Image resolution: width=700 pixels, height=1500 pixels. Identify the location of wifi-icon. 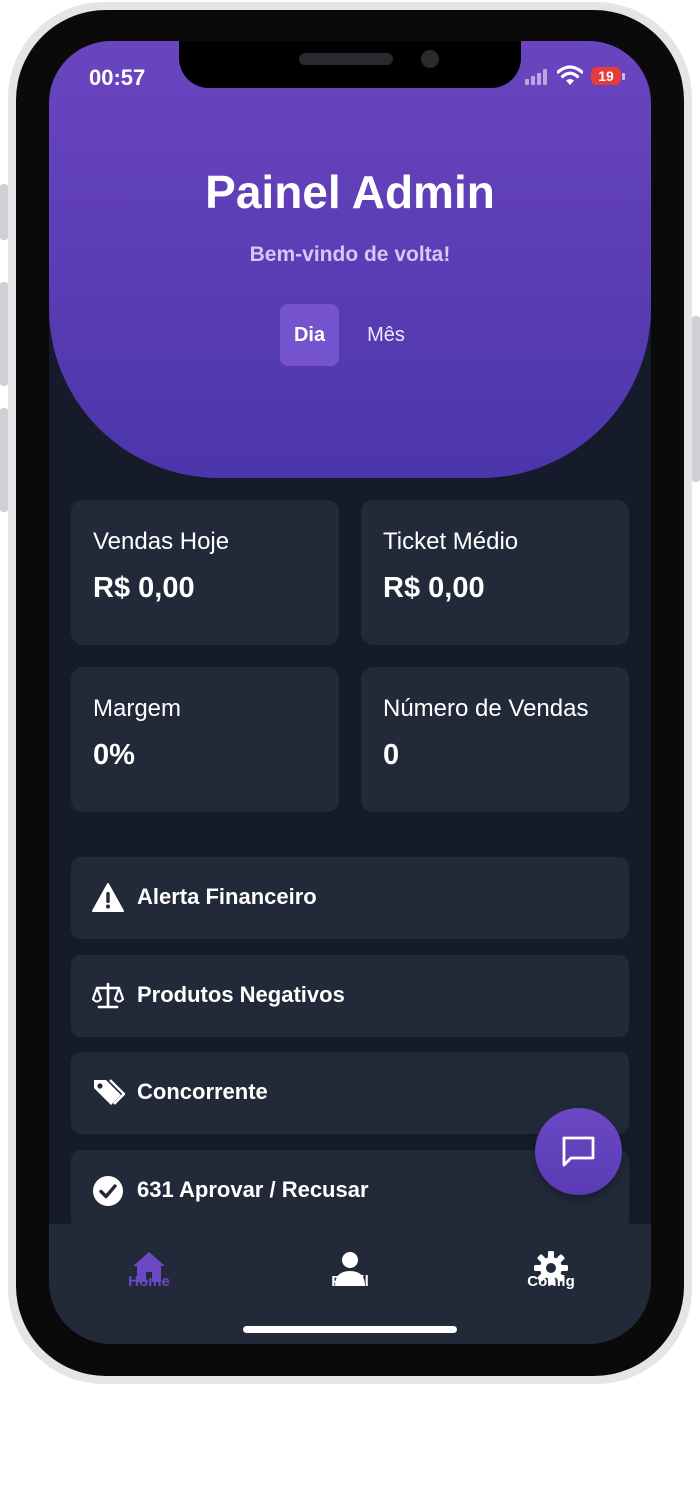
(570, 75).